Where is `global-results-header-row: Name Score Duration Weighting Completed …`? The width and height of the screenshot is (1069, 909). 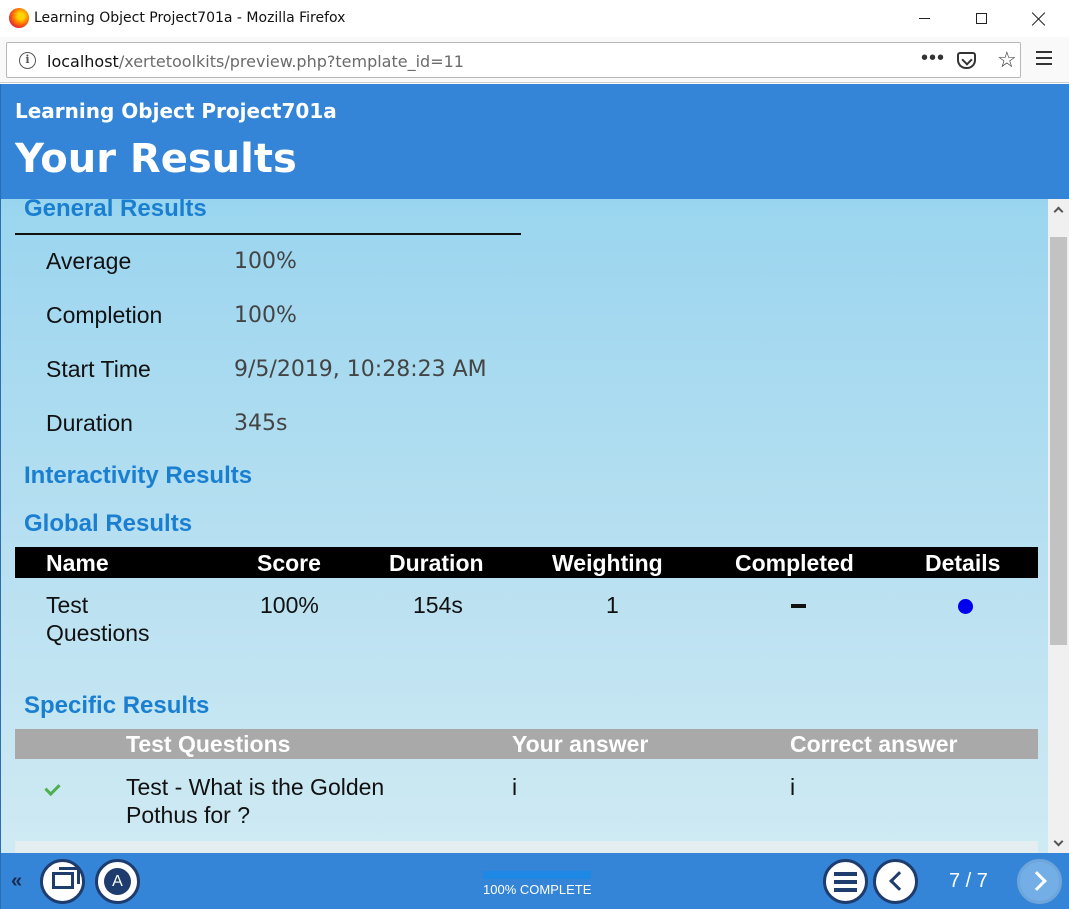
global-results-header-row: Name Score Duration Weighting Completed … is located at coordinates (526, 562).